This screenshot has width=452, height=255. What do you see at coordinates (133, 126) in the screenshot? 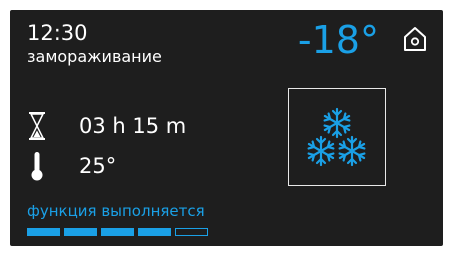
I see `timer-value: 03 h 15 m` at bounding box center [133, 126].